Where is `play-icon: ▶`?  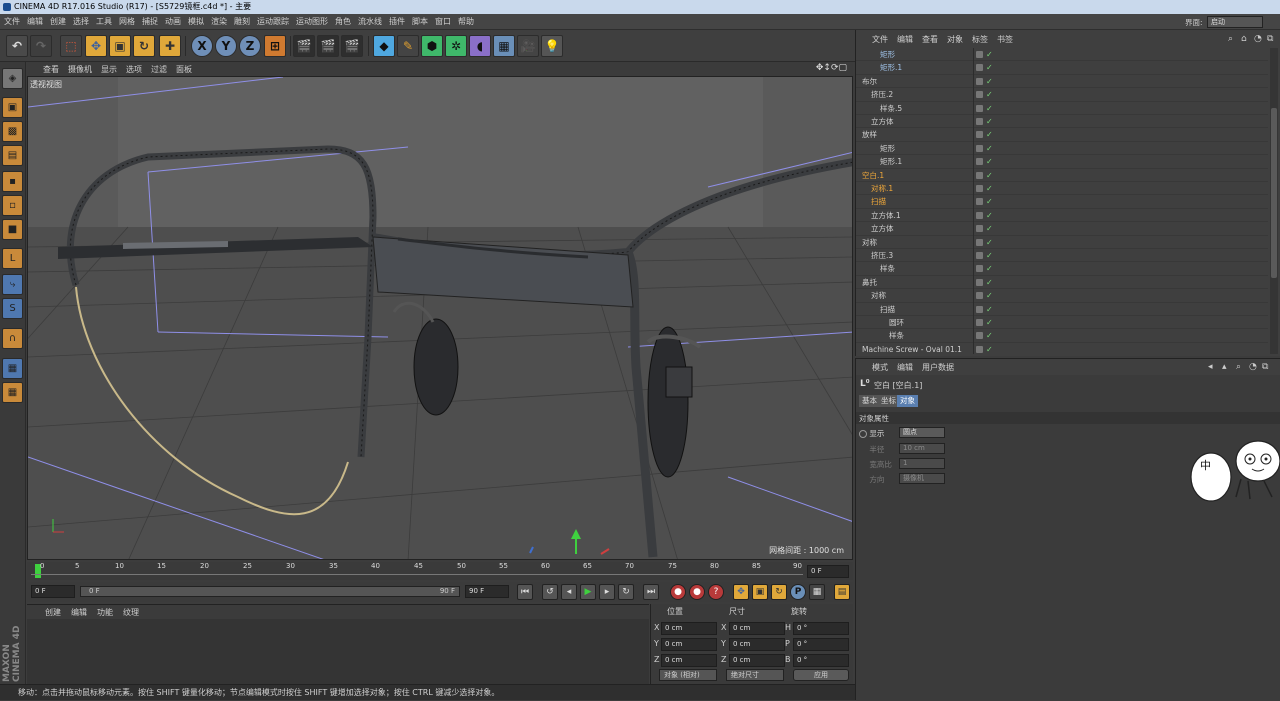
play-icon: ▶ is located at coordinates (588, 592).